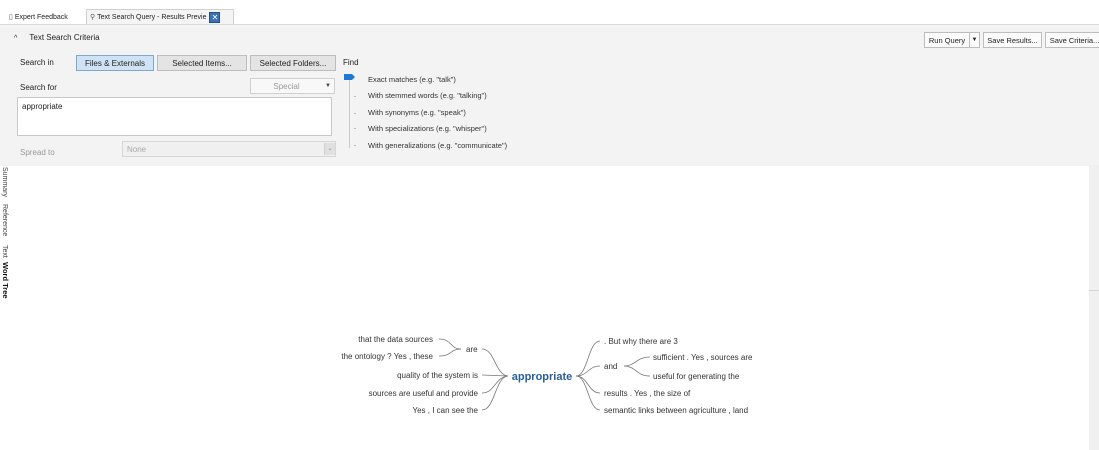  What do you see at coordinates (610, 366) in the screenshot?
I see `word-tree-connector: and` at bounding box center [610, 366].